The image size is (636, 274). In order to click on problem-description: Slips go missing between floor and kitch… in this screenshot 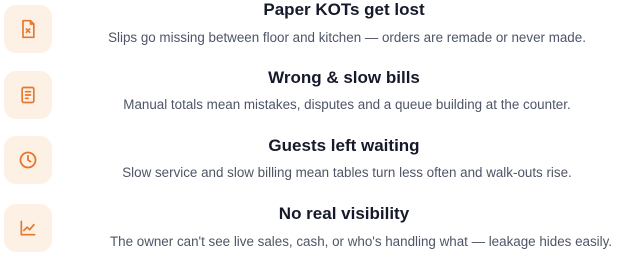, I will do `click(347, 37)`.